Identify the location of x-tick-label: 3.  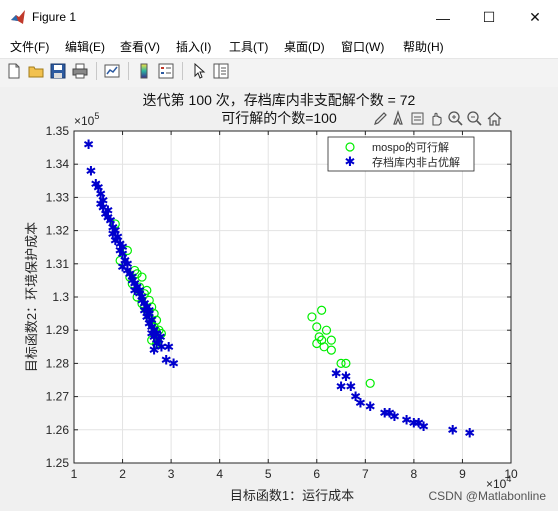
(171, 474).